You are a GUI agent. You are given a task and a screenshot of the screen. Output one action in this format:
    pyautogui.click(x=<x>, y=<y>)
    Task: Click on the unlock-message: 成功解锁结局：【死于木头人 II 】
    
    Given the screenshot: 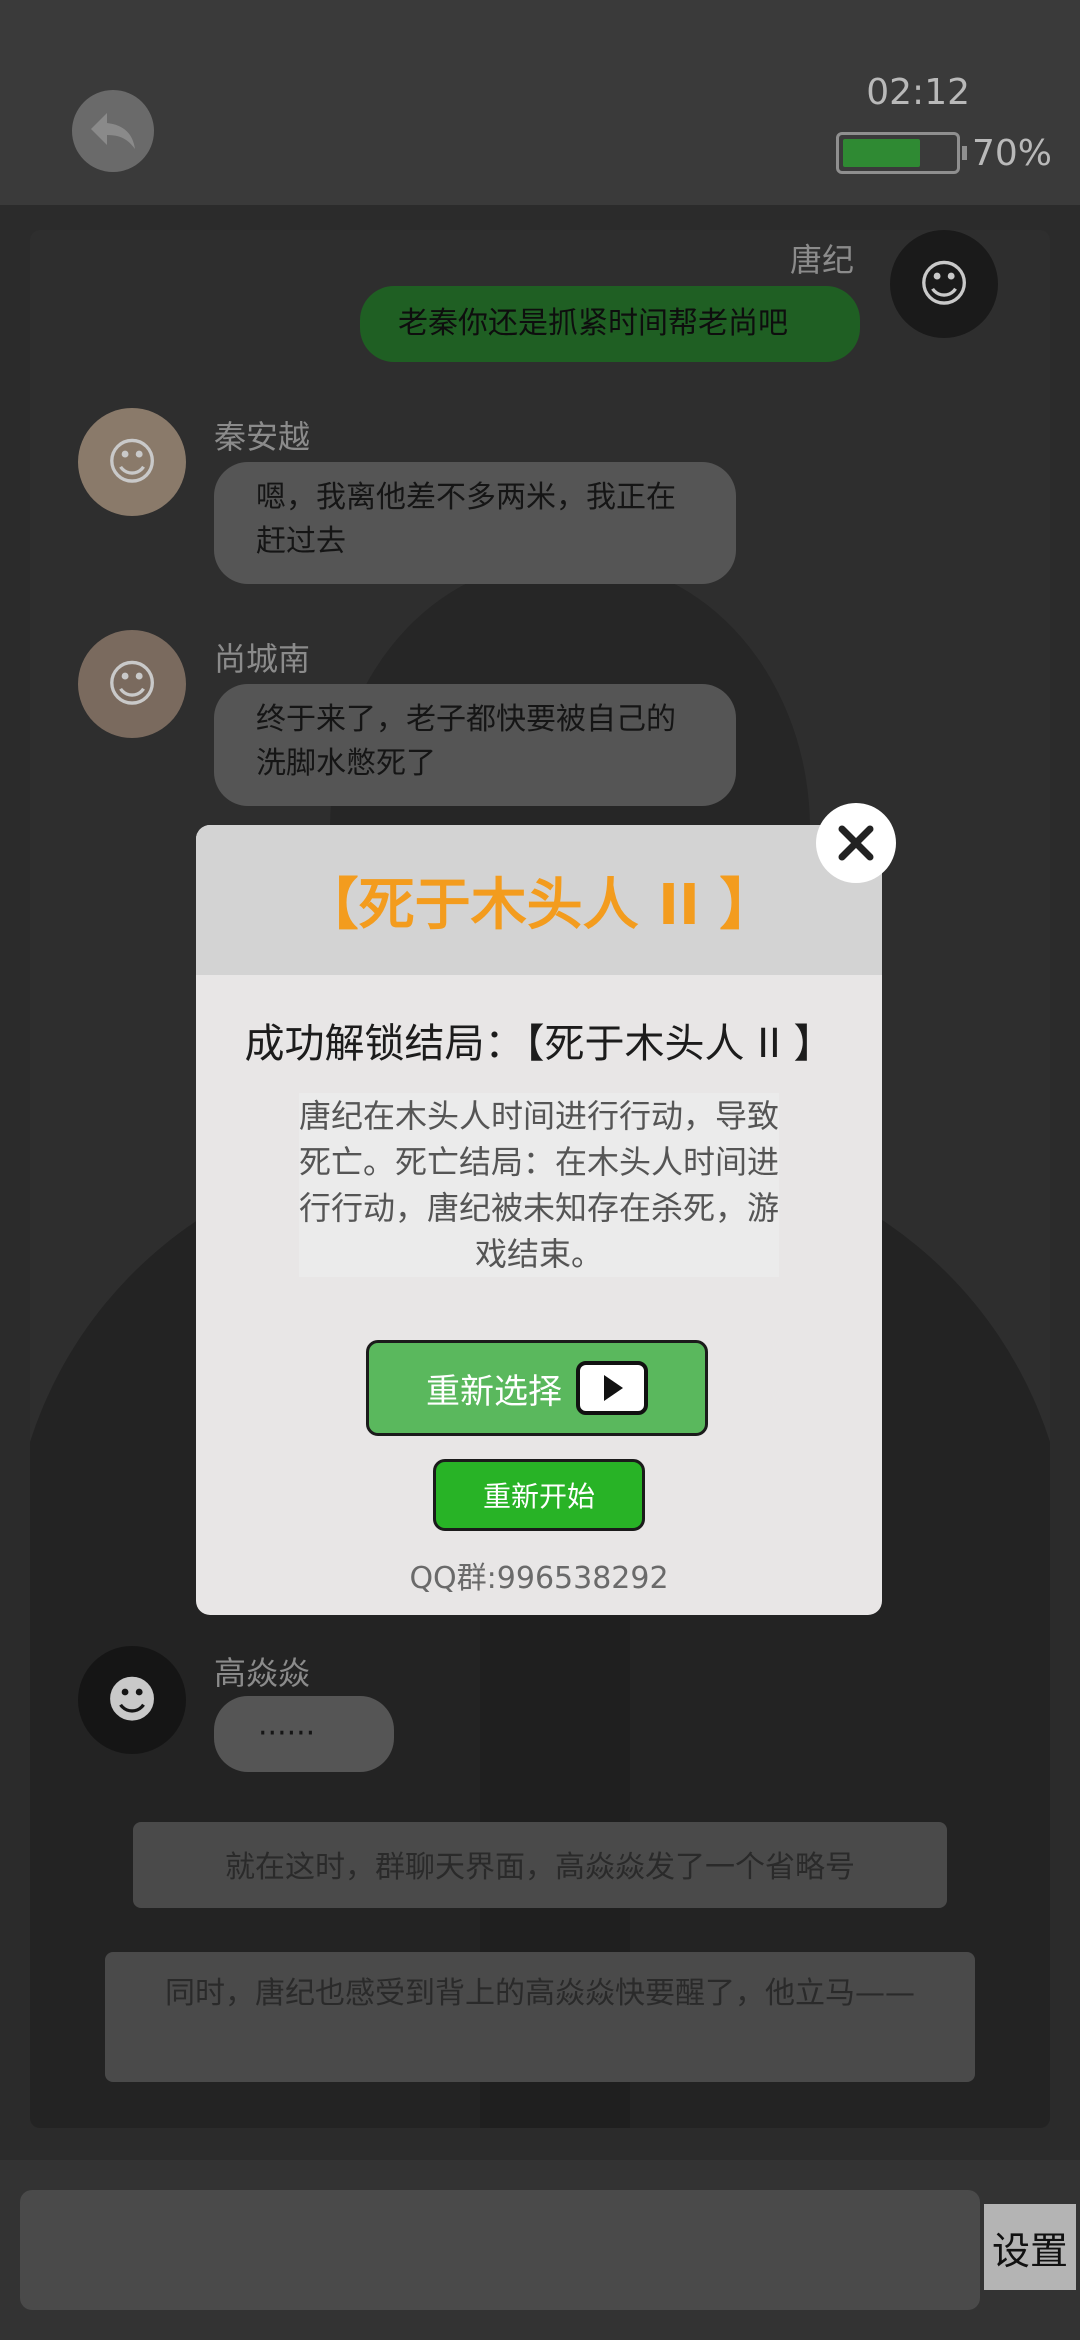 What is the action you would take?
    pyautogui.click(x=539, y=1044)
    